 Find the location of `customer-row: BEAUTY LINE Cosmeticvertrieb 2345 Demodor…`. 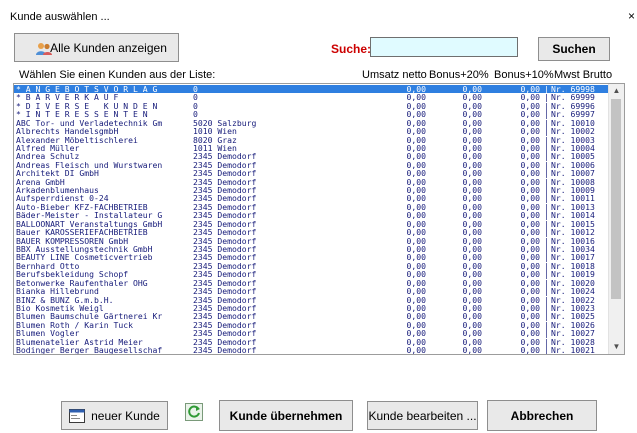

customer-row: BEAUTY LINE Cosmeticvertrieb 2345 Demodor… is located at coordinates (311, 257).